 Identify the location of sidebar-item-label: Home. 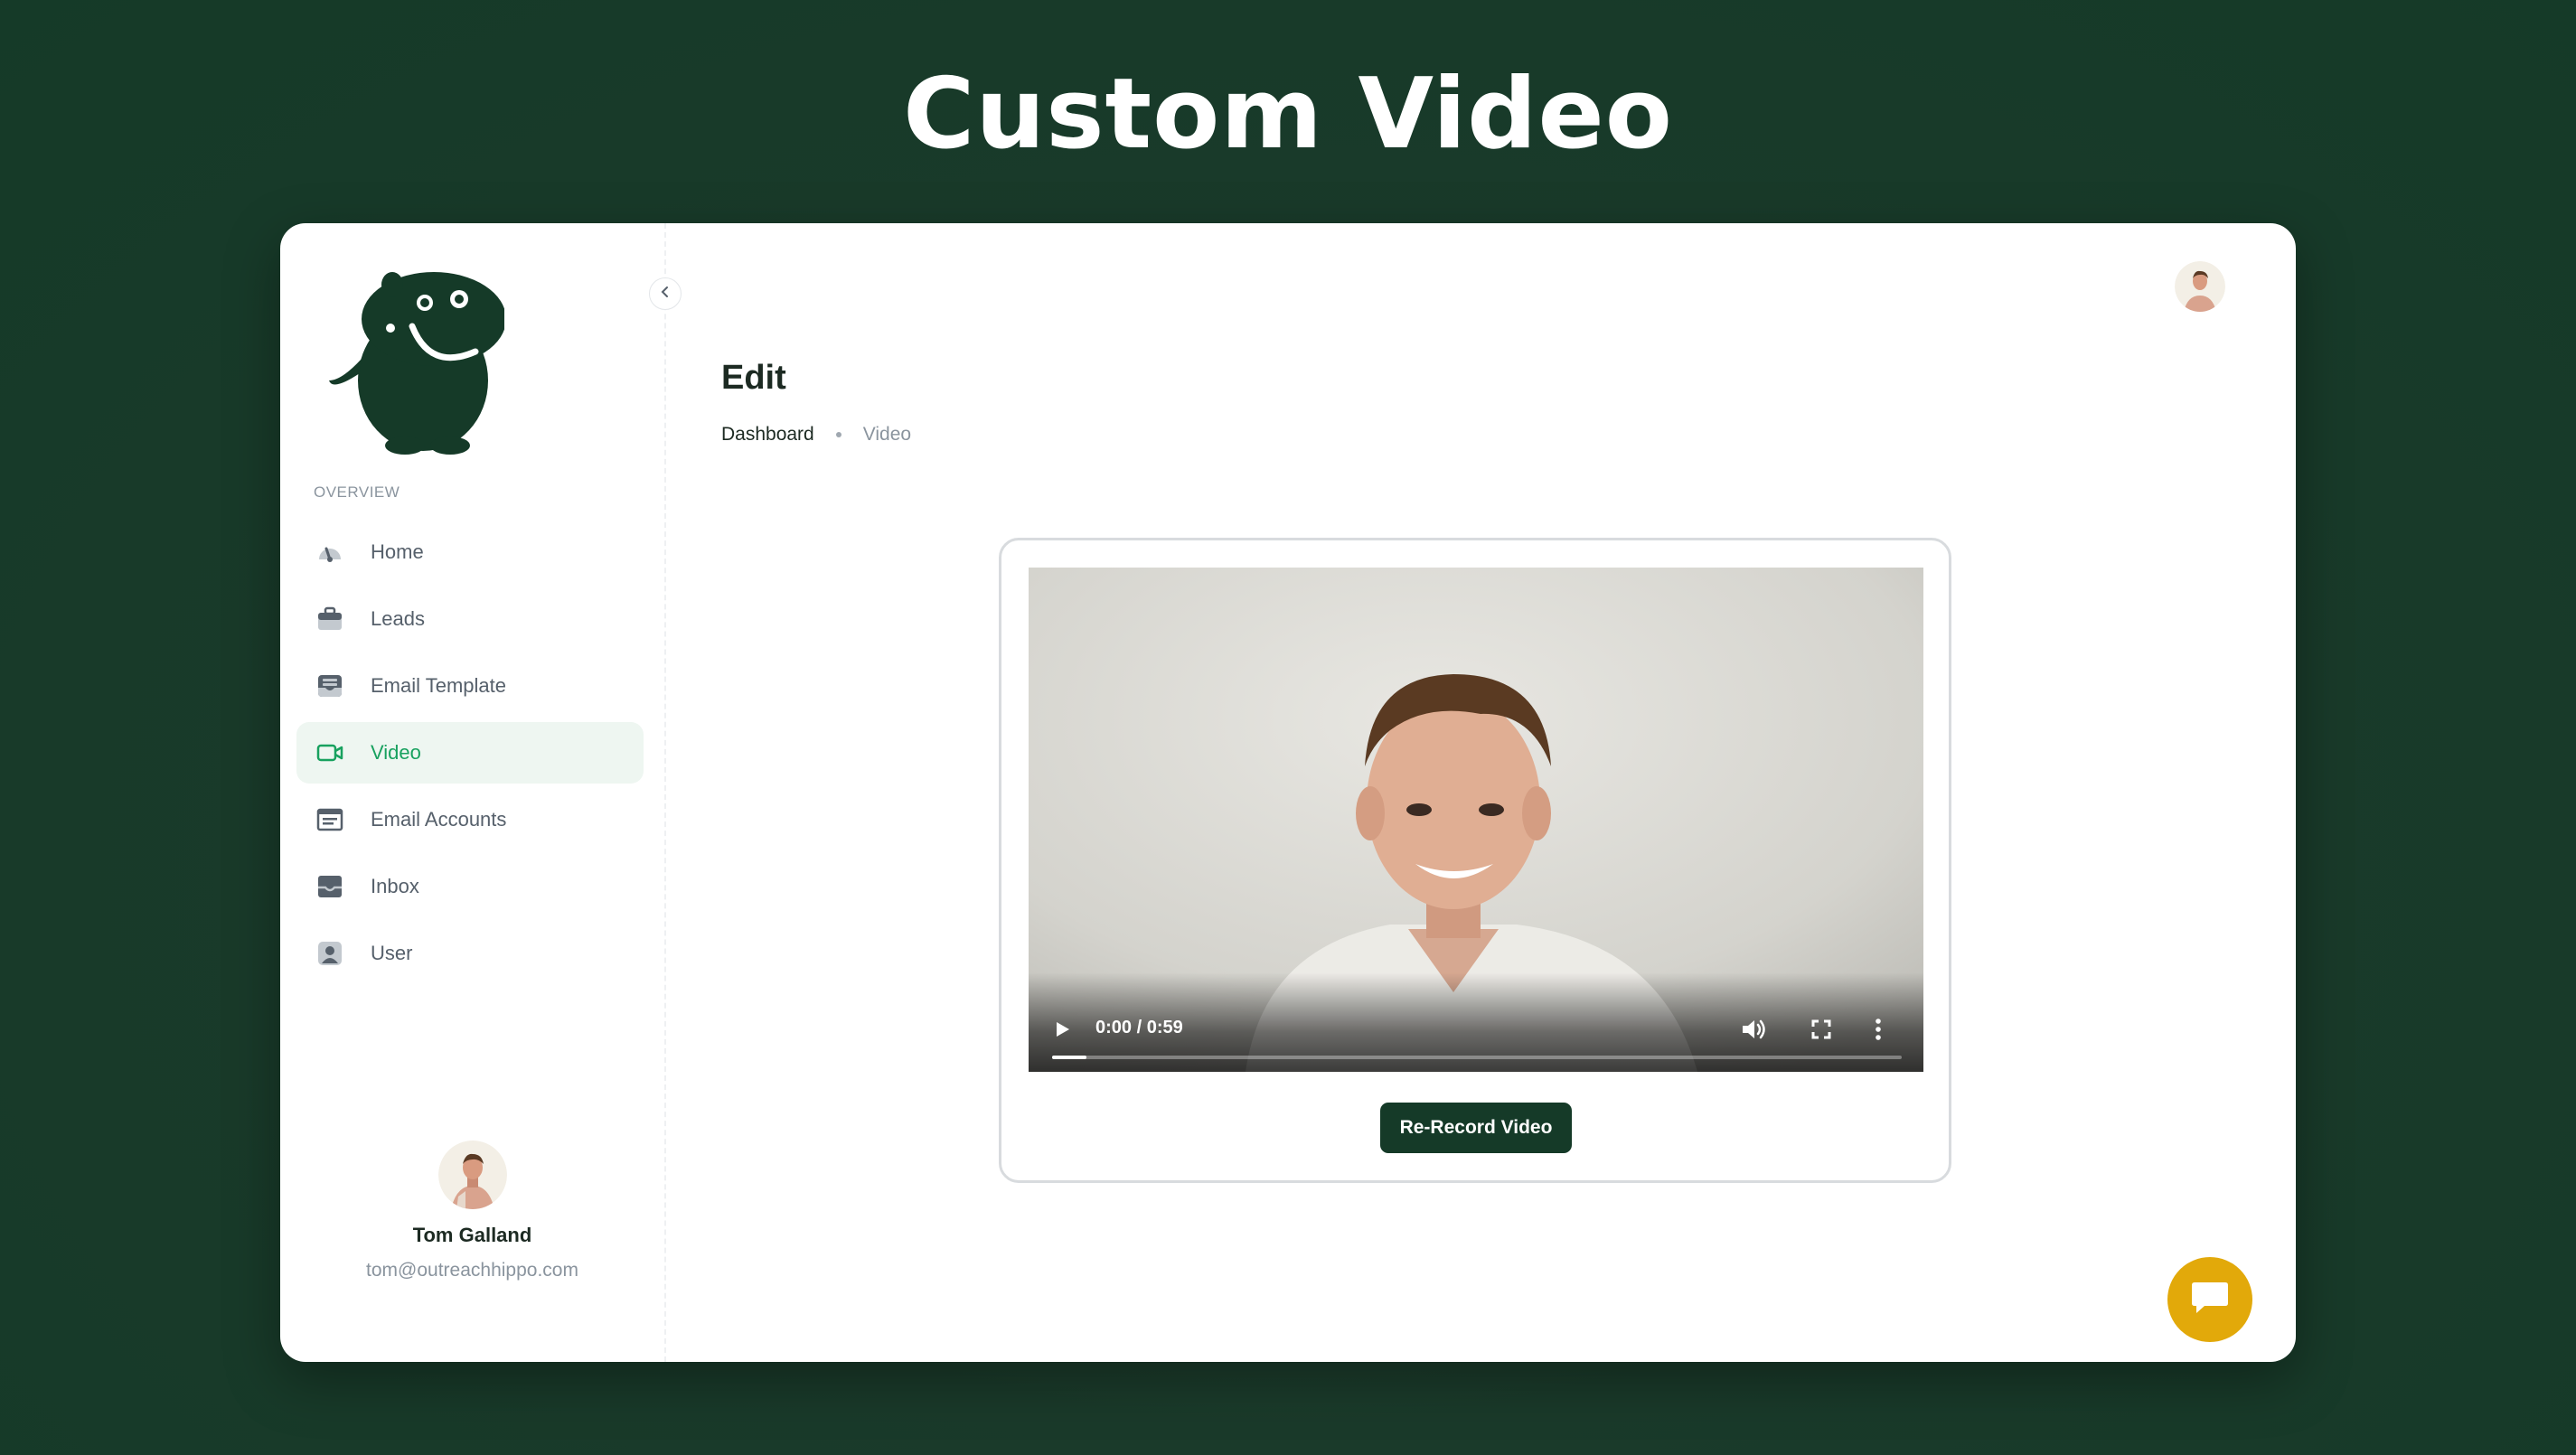
(397, 551).